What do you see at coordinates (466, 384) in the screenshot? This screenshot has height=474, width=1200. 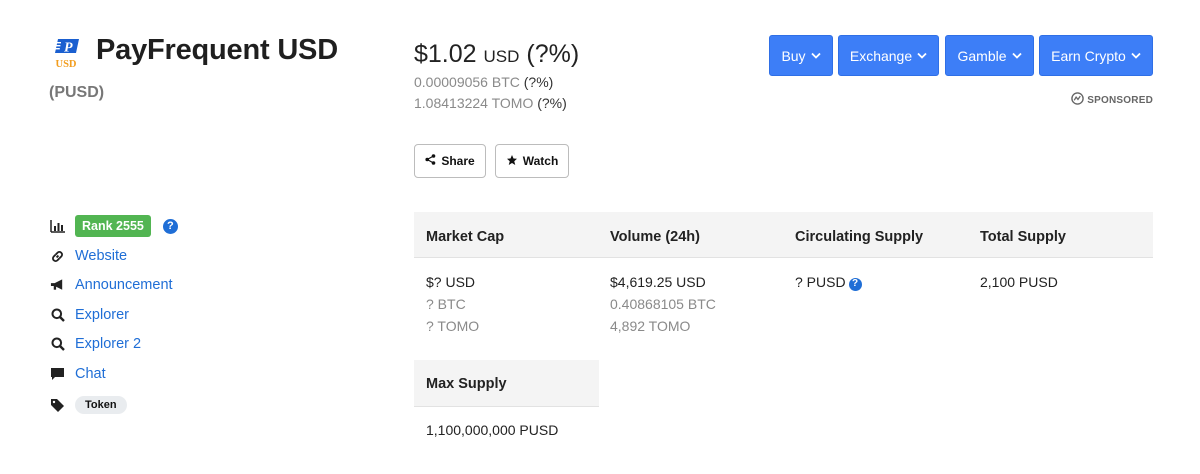 I see `max-supply-header: Max Supply` at bounding box center [466, 384].